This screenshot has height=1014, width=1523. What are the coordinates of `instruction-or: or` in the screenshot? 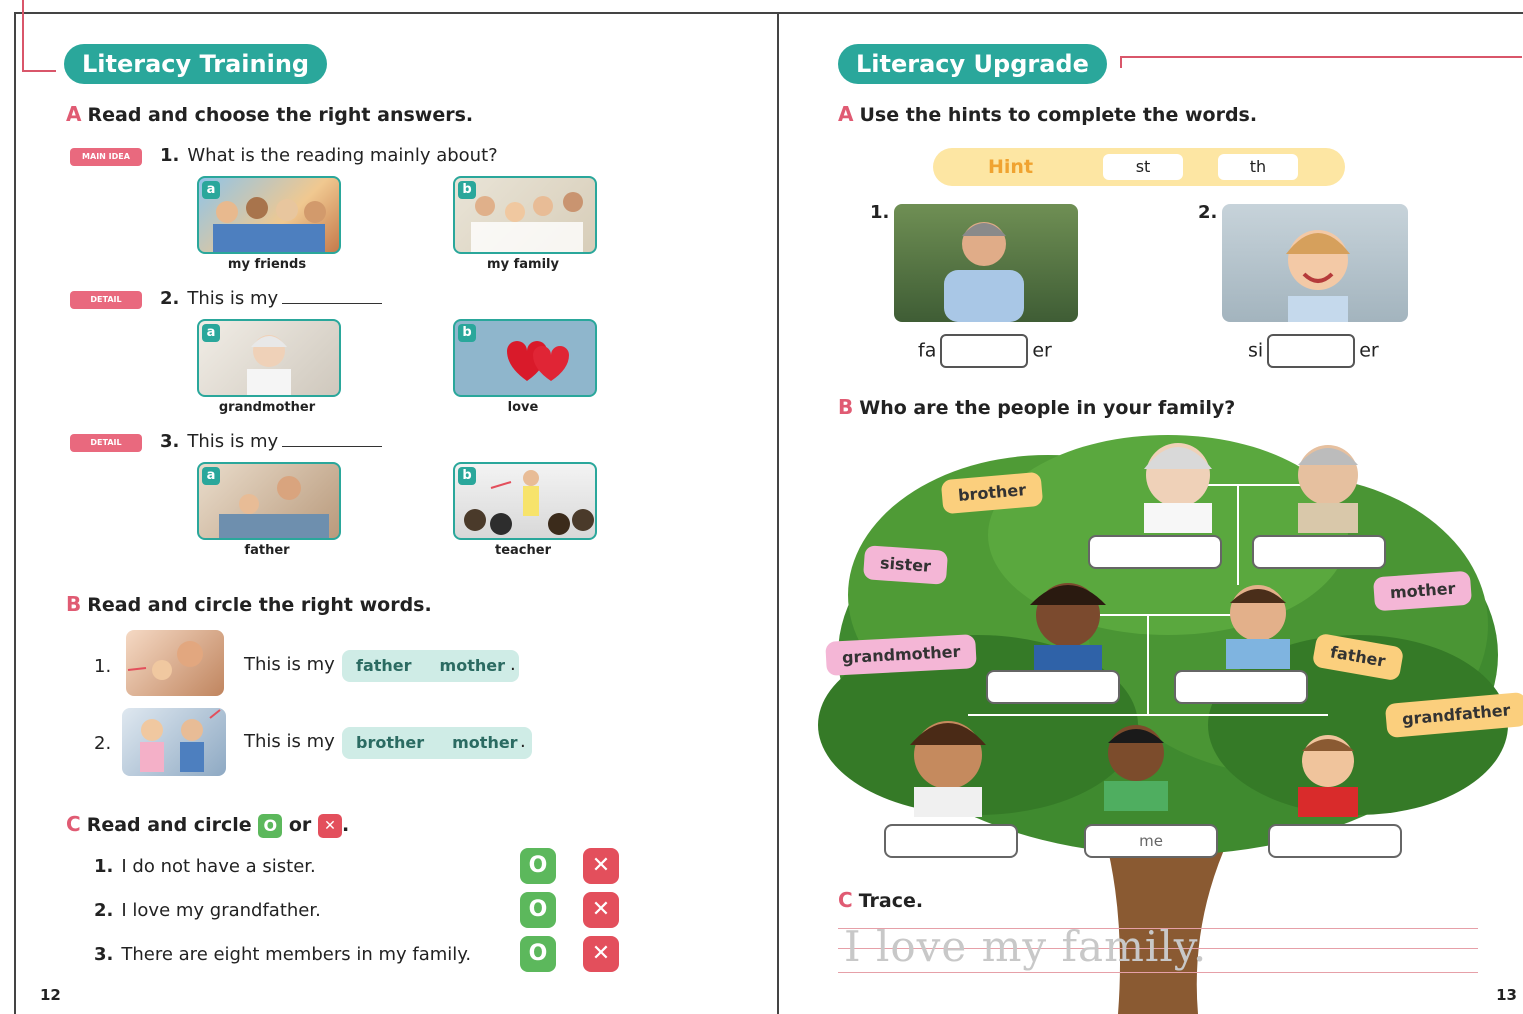 It's located at (300, 825).